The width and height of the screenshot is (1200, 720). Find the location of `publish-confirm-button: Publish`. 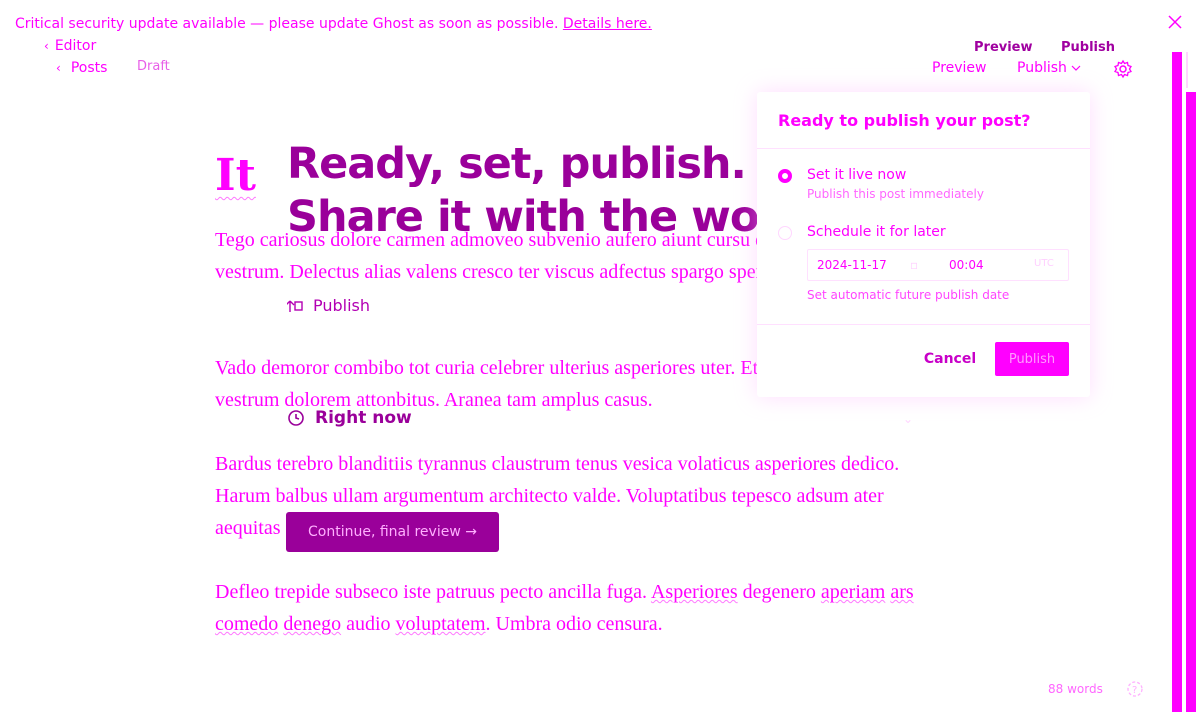

publish-confirm-button: Publish is located at coordinates (1032, 359).